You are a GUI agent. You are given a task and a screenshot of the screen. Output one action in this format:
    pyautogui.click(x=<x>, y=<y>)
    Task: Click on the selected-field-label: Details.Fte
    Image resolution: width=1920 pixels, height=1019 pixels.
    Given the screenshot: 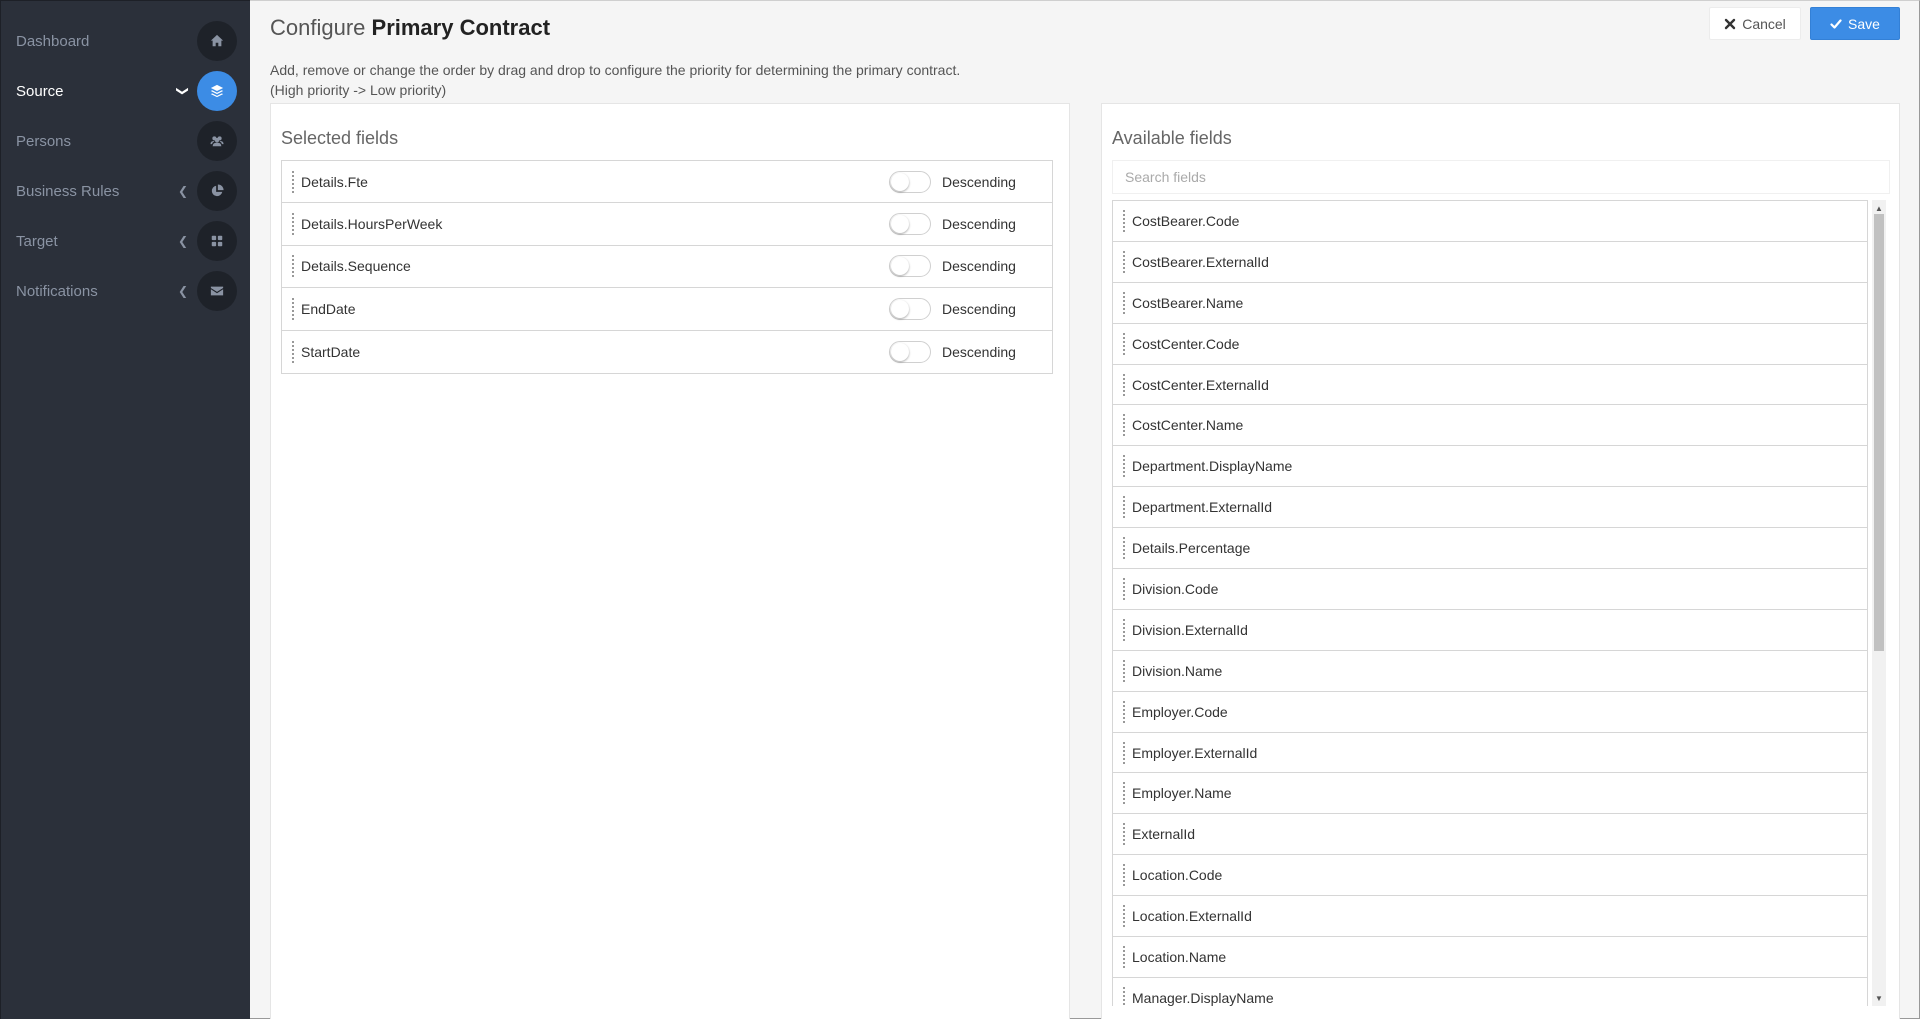 What is the action you would take?
    pyautogui.click(x=334, y=181)
    